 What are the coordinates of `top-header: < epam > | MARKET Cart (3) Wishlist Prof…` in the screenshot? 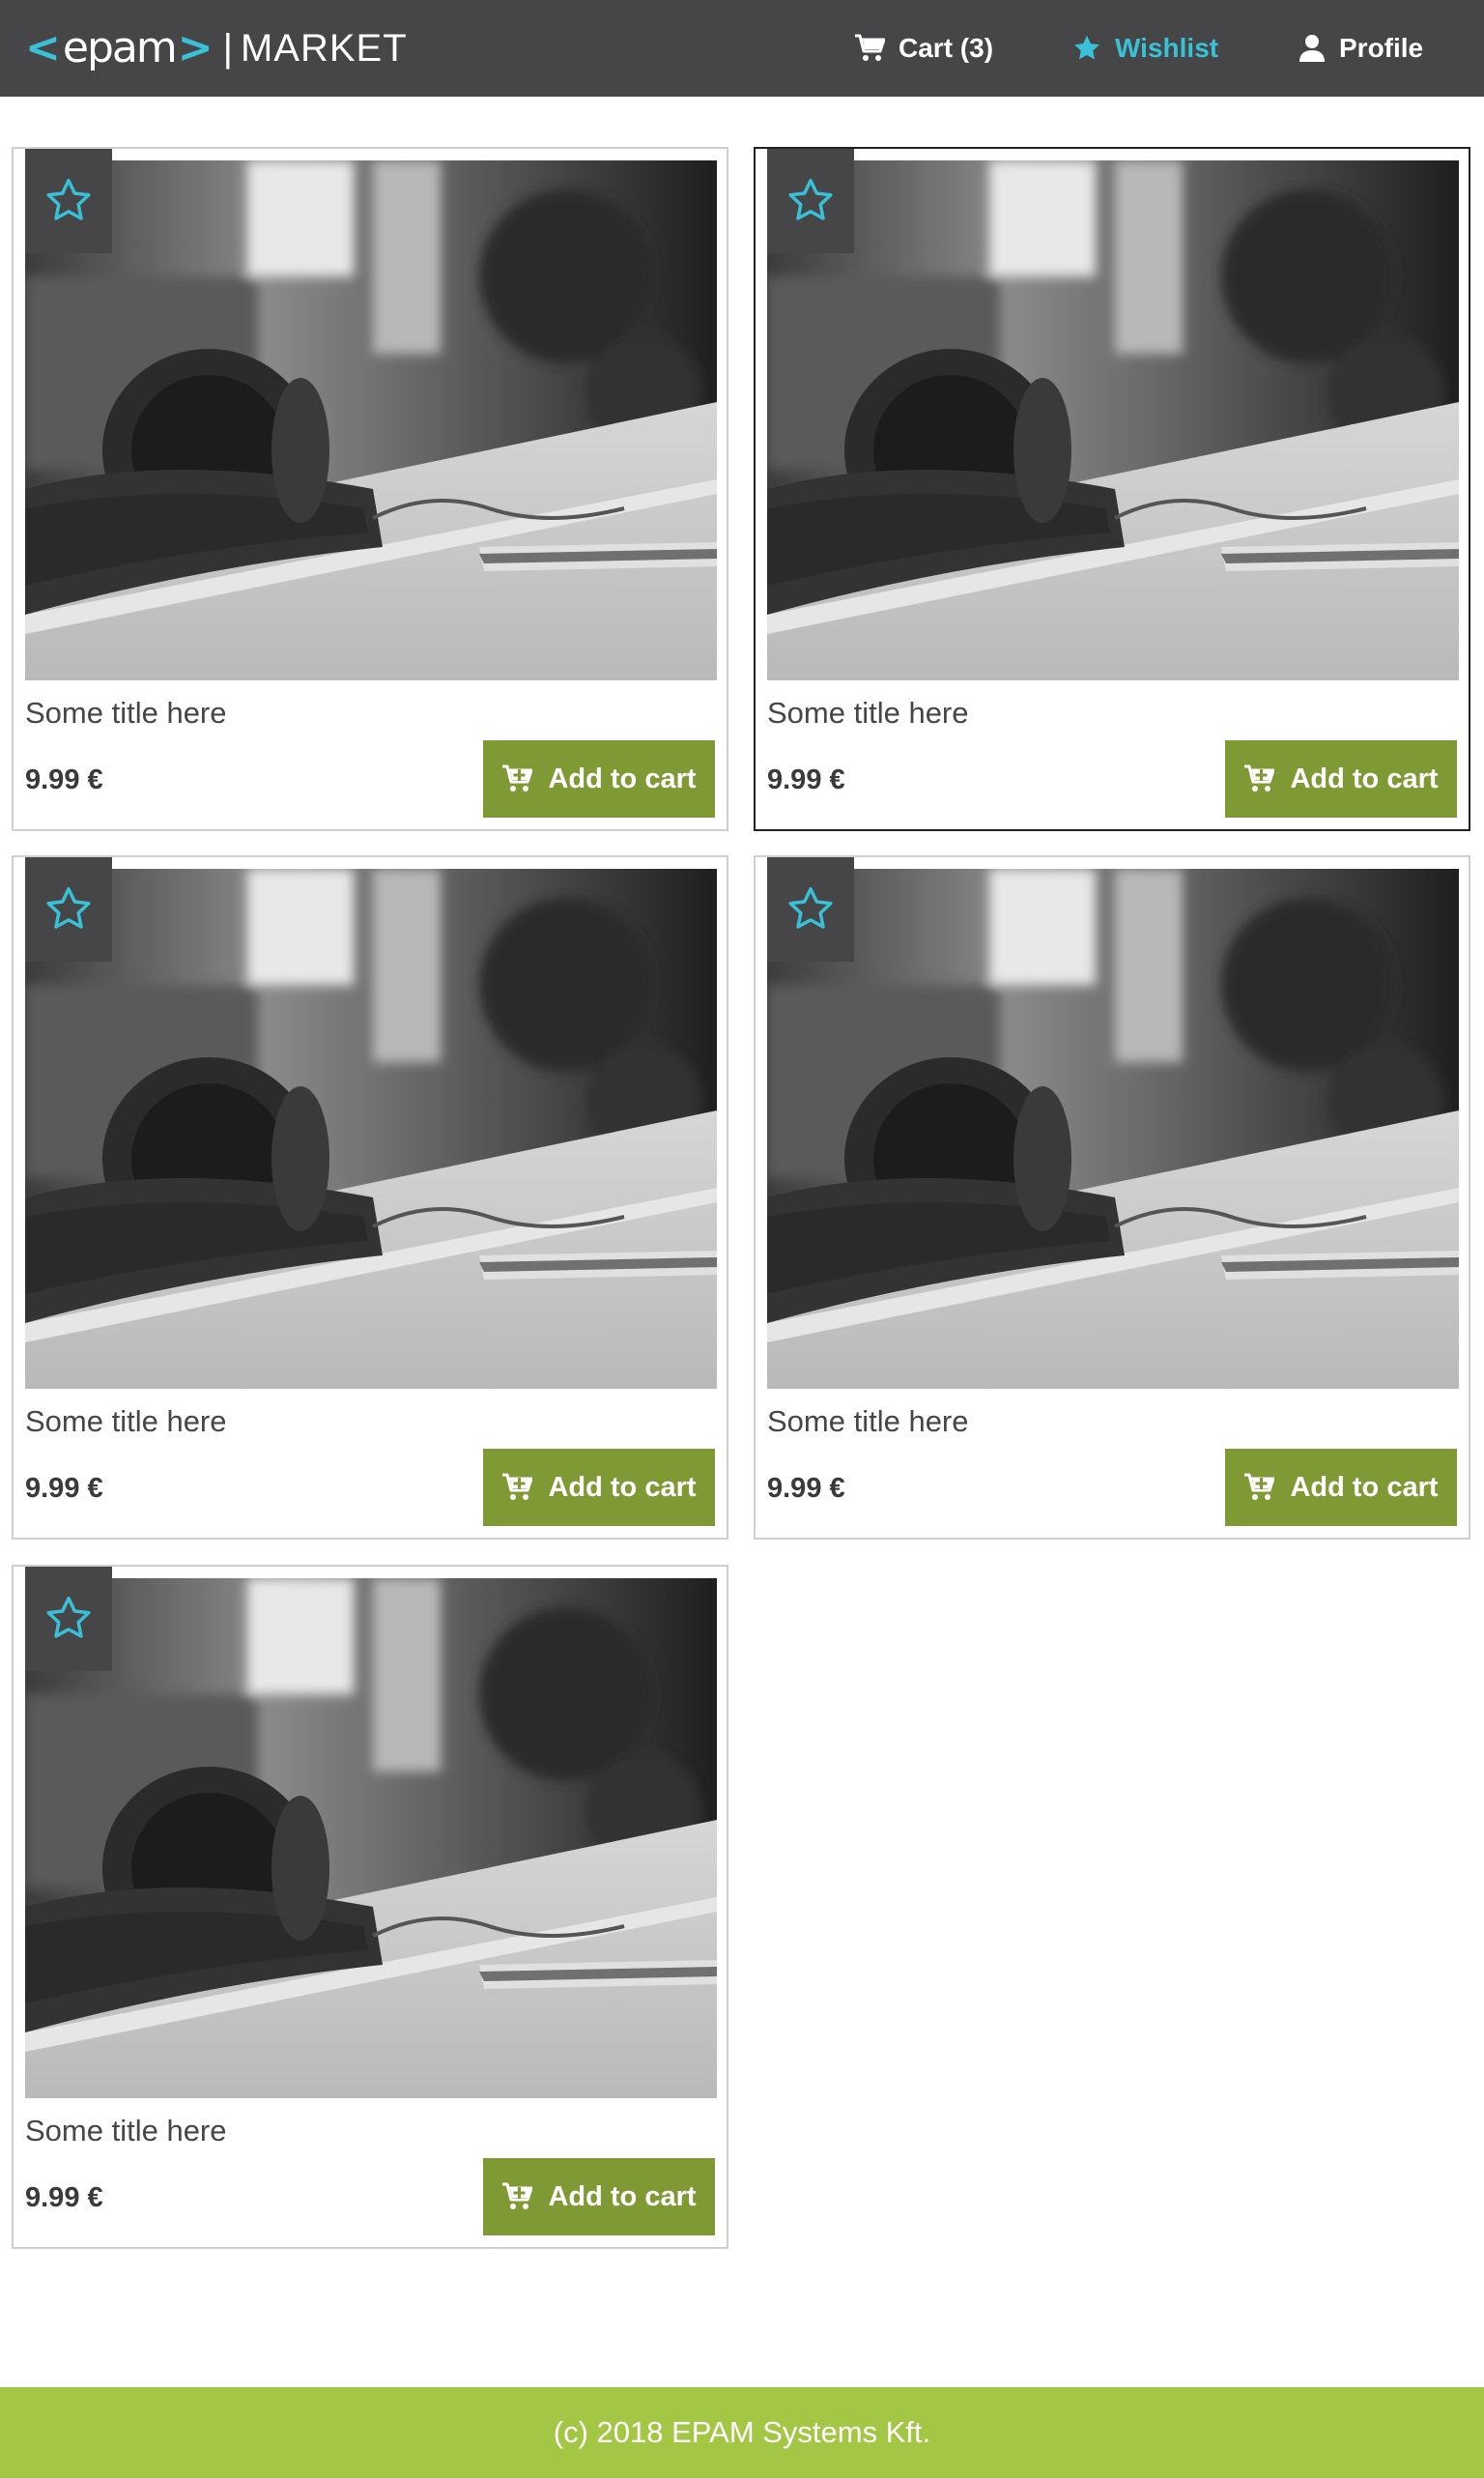 It's located at (742, 48).